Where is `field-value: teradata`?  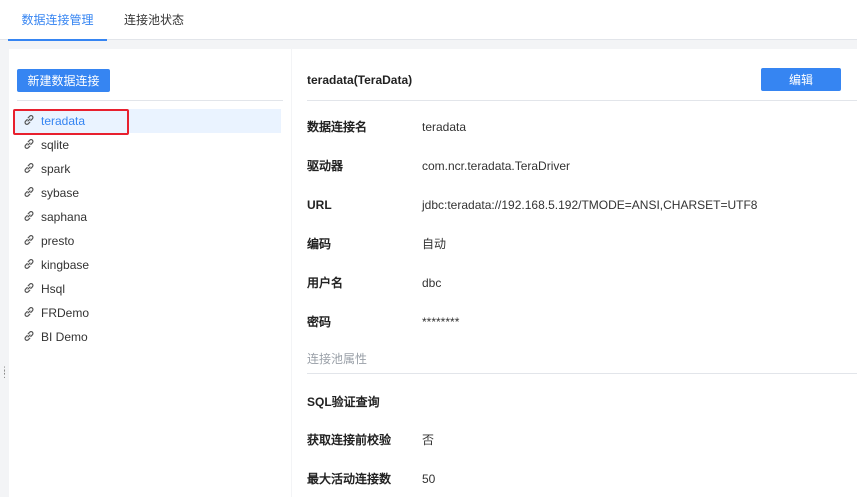
field-value: teradata is located at coordinates (444, 127).